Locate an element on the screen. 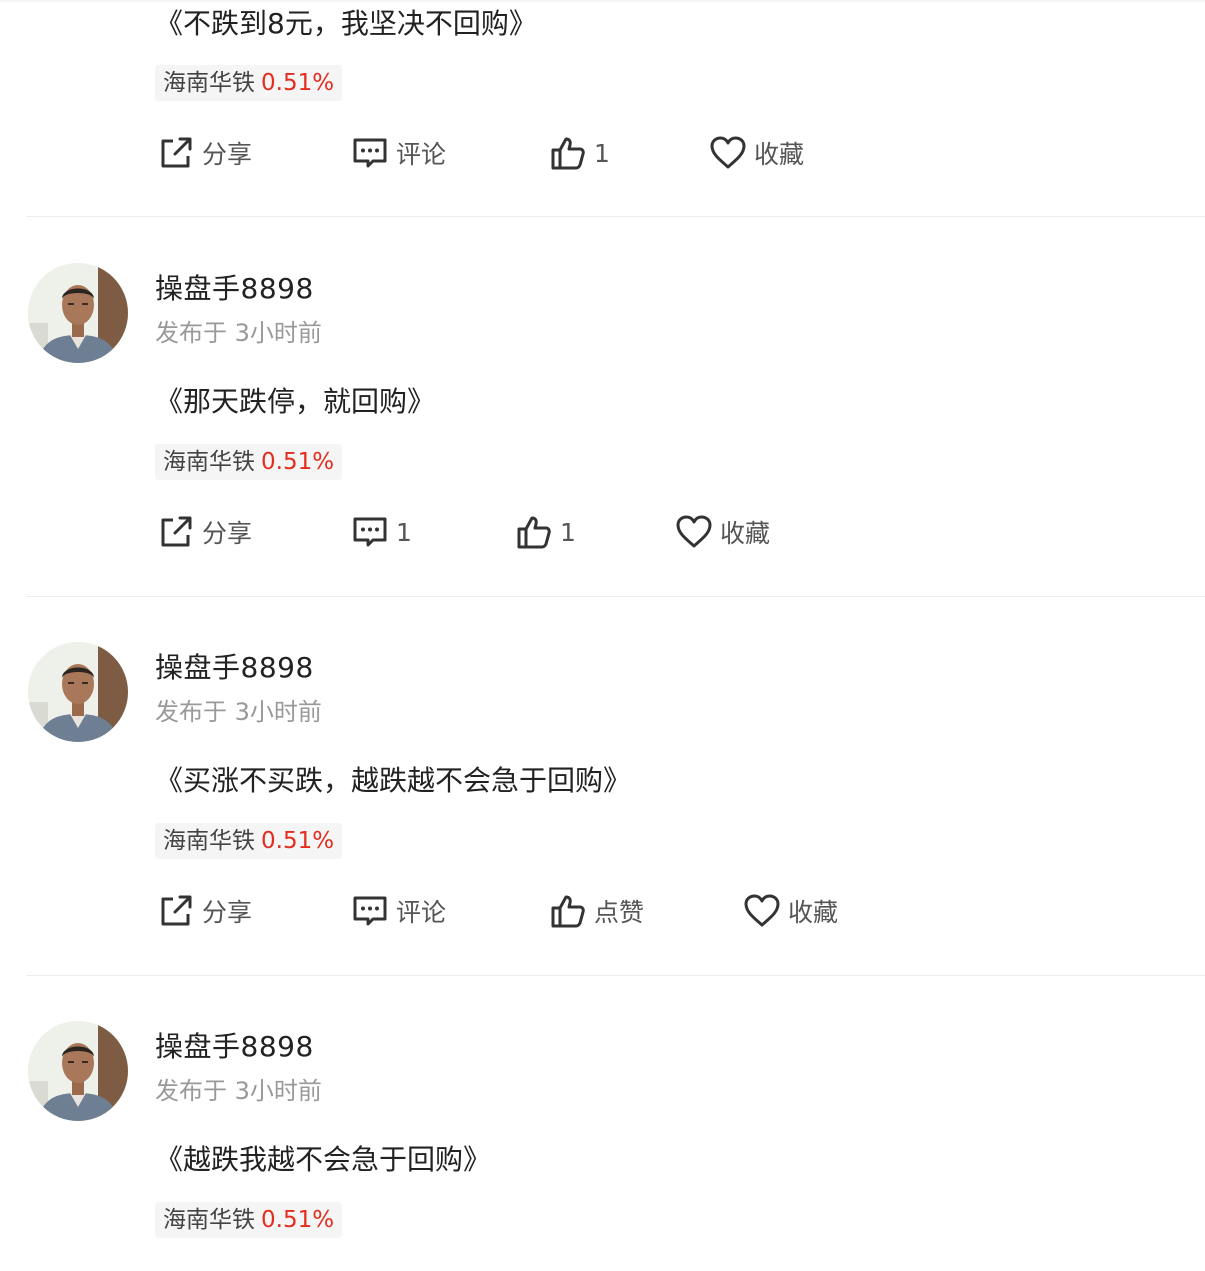 The width and height of the screenshot is (1205, 1271). like-button: 点赞 is located at coordinates (597, 911).